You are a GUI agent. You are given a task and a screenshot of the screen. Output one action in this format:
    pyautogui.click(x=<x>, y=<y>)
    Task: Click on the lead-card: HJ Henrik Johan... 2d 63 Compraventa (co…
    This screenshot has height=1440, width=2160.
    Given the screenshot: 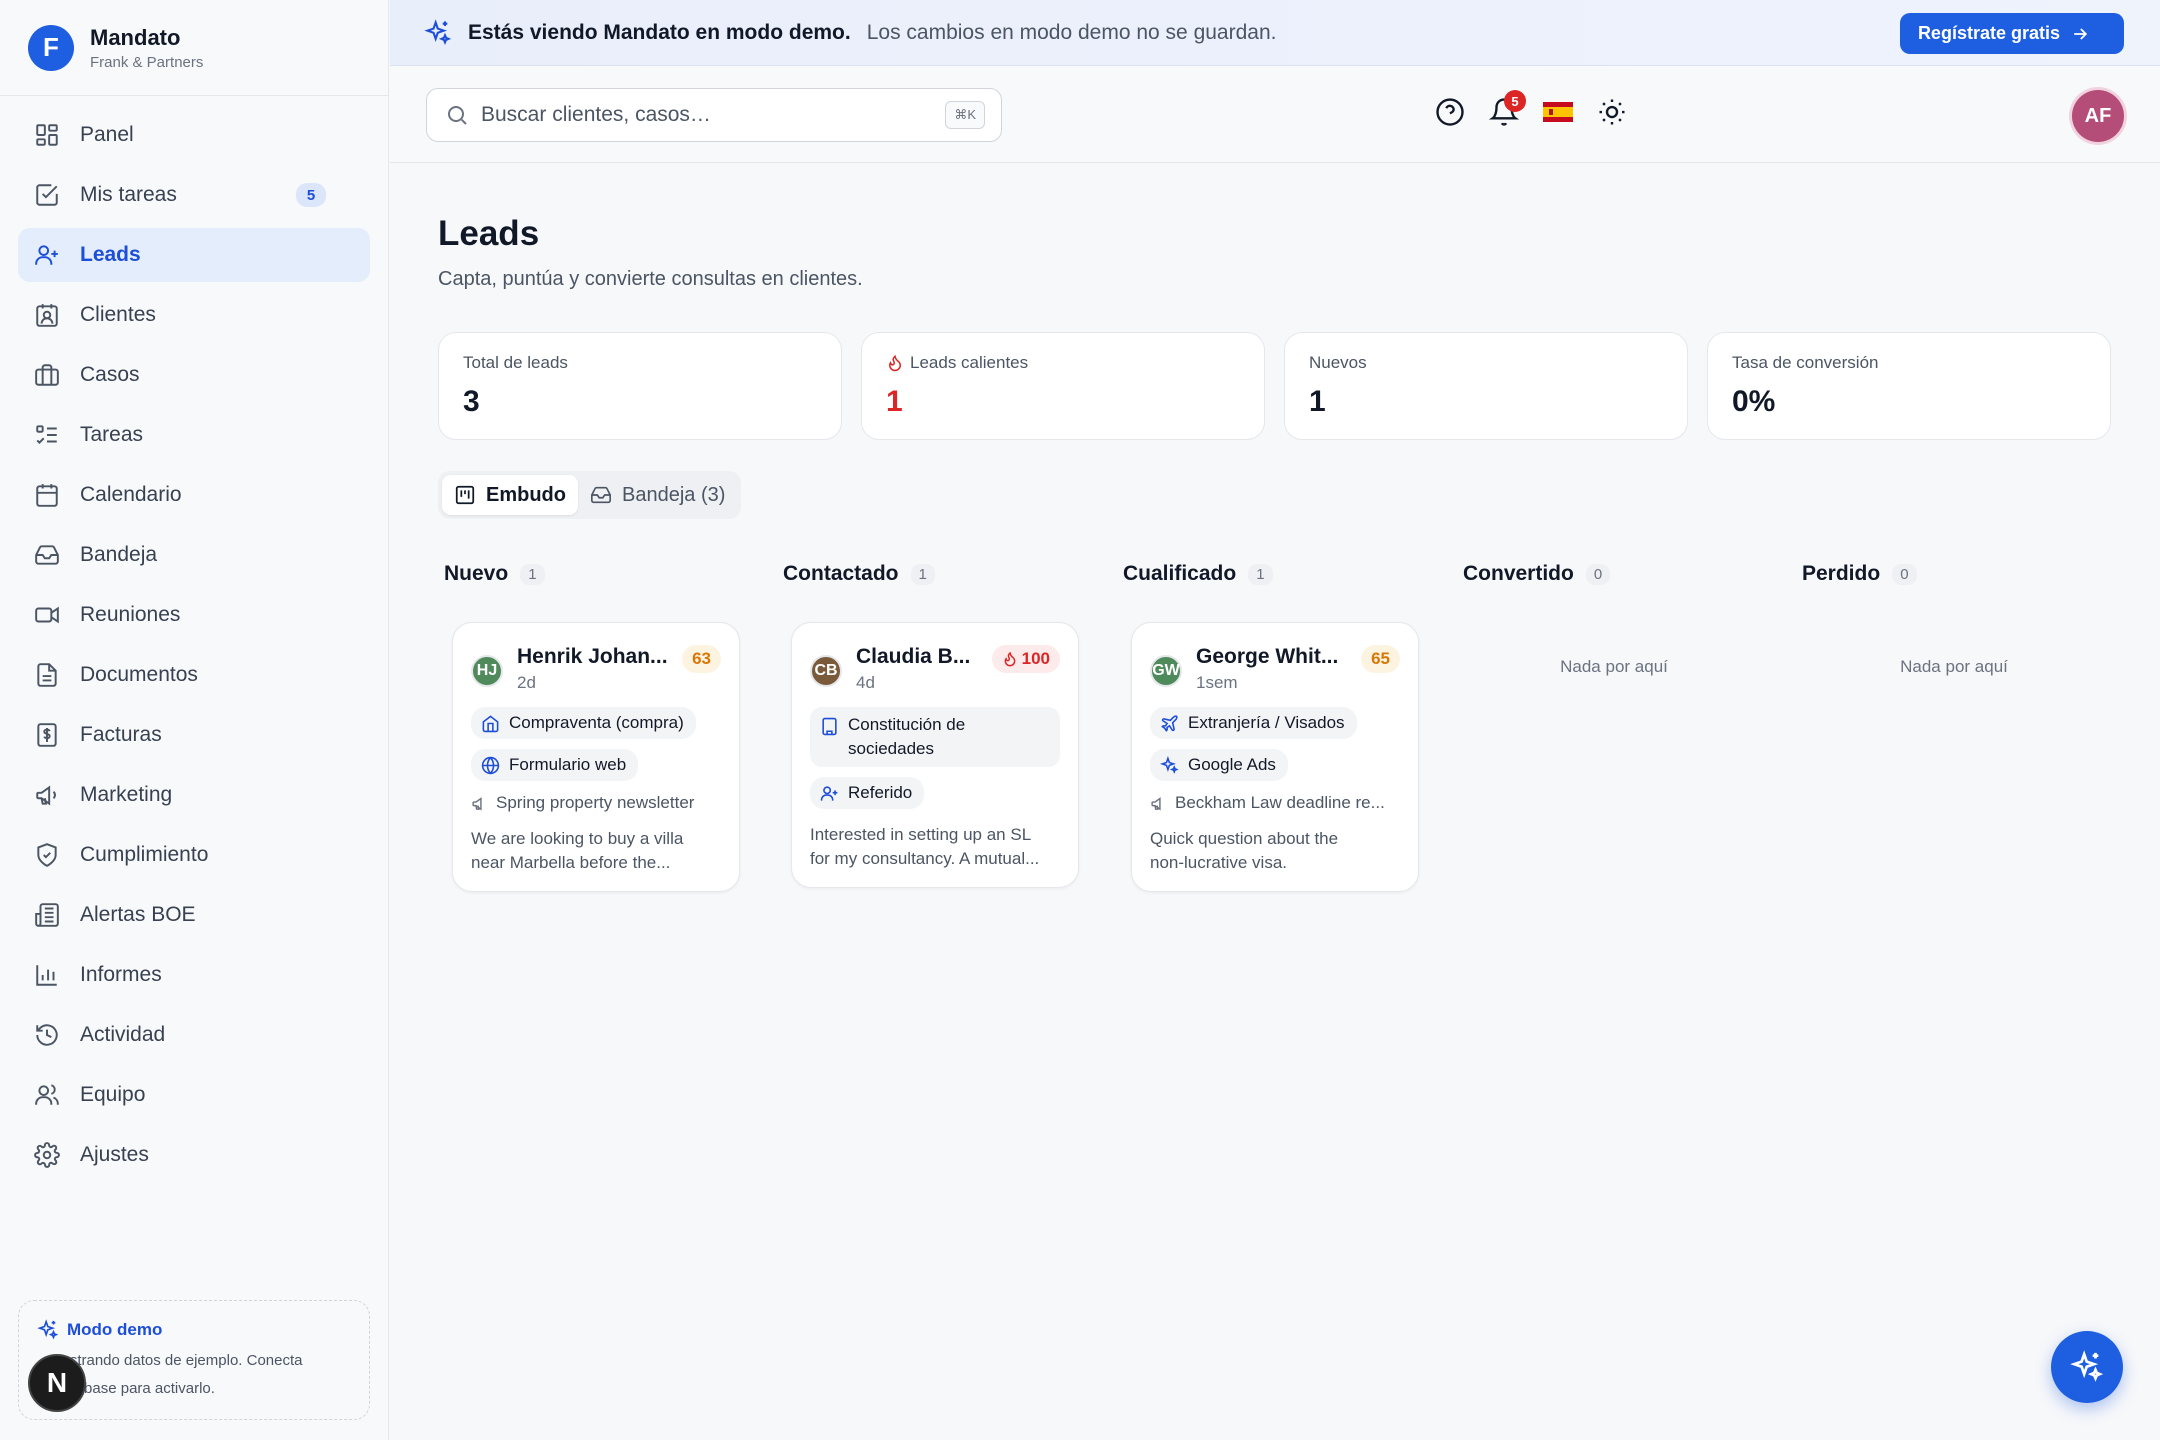 What is the action you would take?
    pyautogui.click(x=596, y=757)
    